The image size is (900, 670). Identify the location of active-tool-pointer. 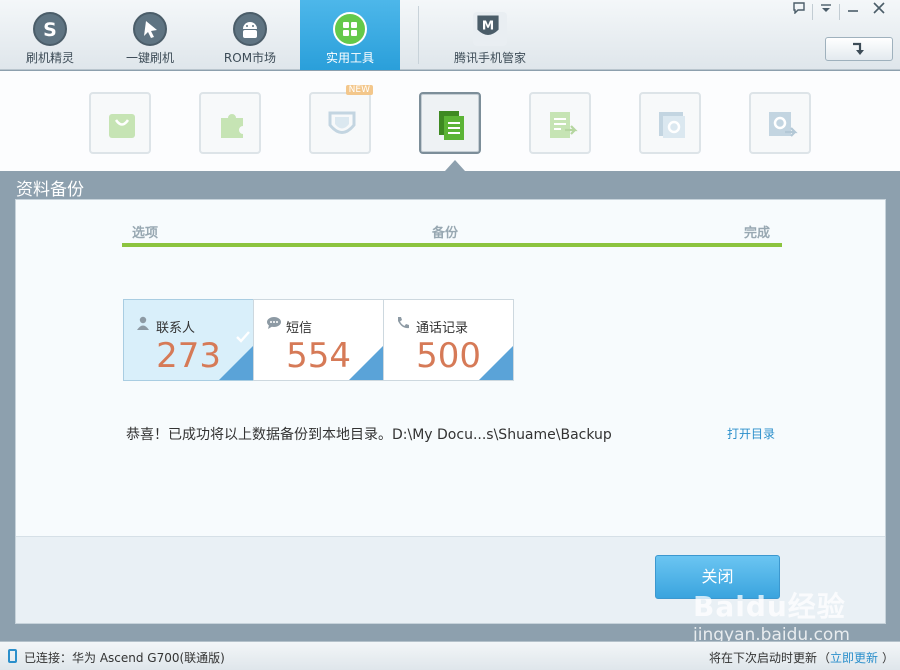
(455, 165).